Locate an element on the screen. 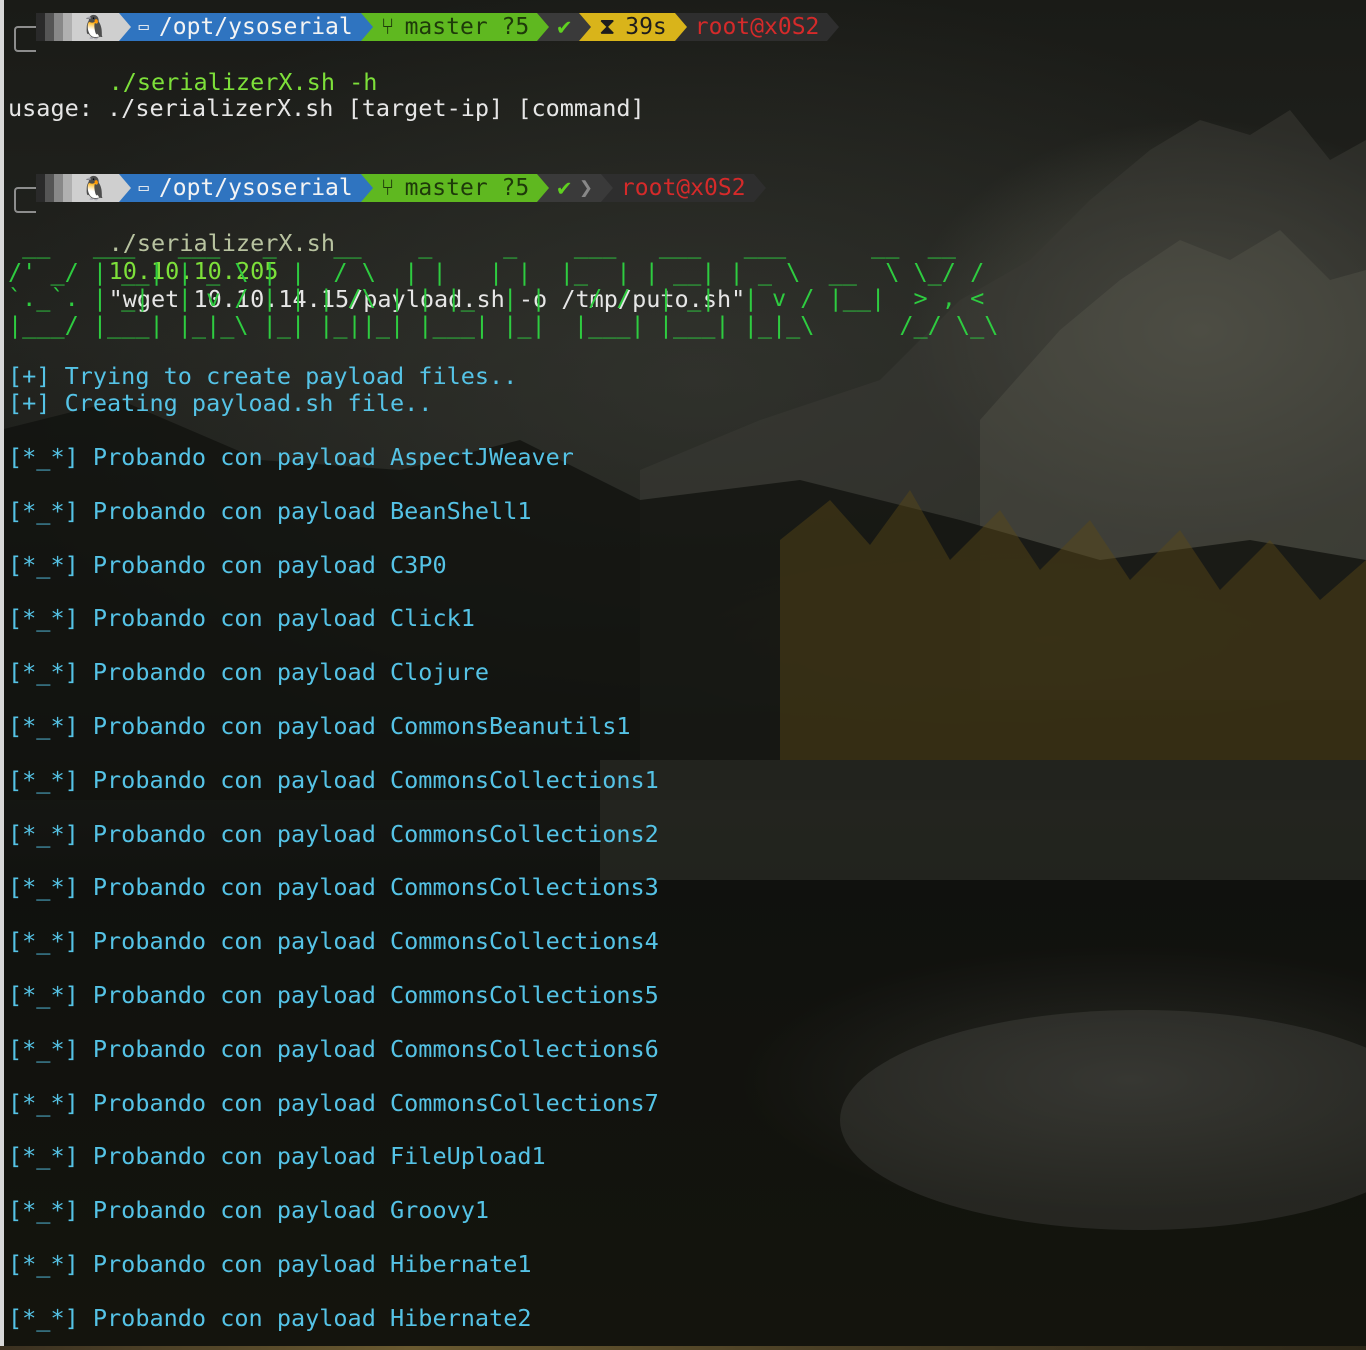 Image resolution: width=1366 pixels, height=1350 pixels. payload-name: BeanShell1 is located at coordinates (461, 510).